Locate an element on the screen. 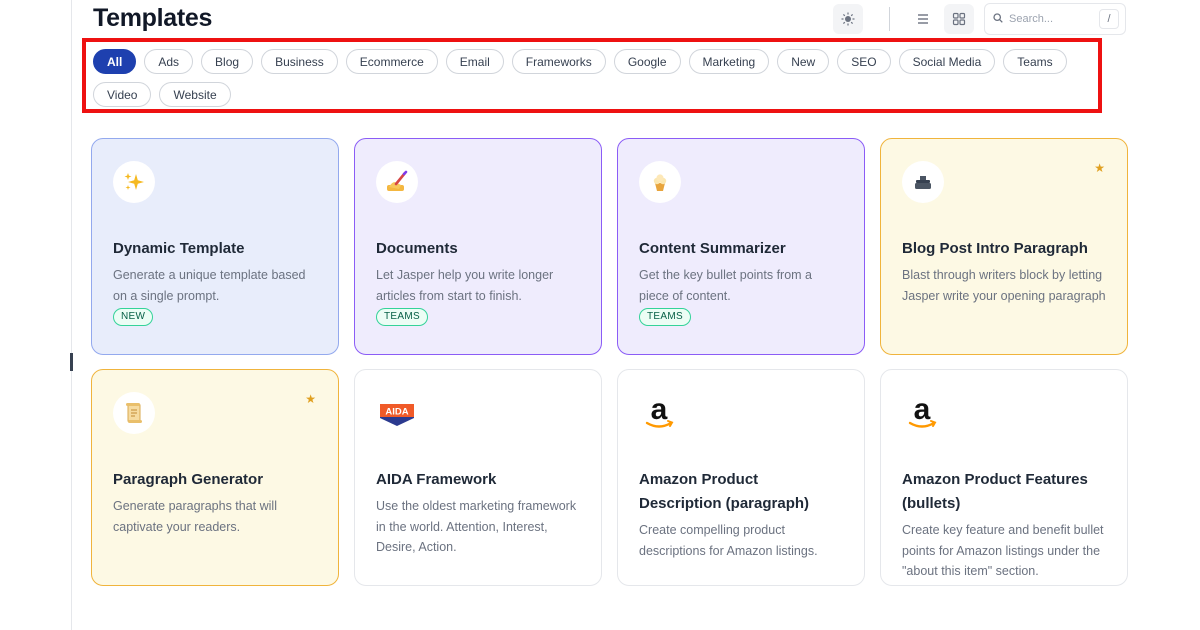  sun-icon is located at coordinates (848, 19).